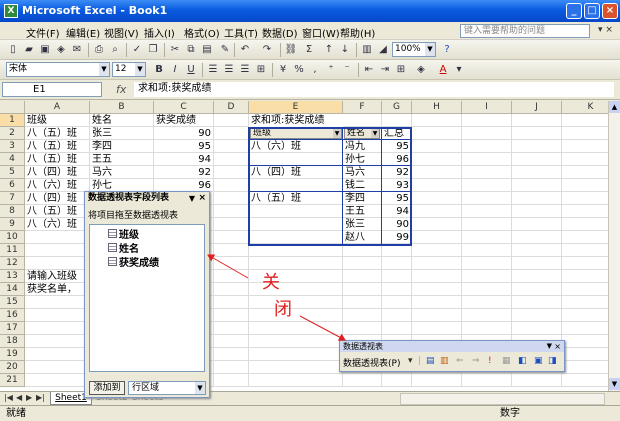 This screenshot has width=620, height=421. What do you see at coordinates (276, 297) in the screenshot?
I see `annotation-arrows` at bounding box center [276, 297].